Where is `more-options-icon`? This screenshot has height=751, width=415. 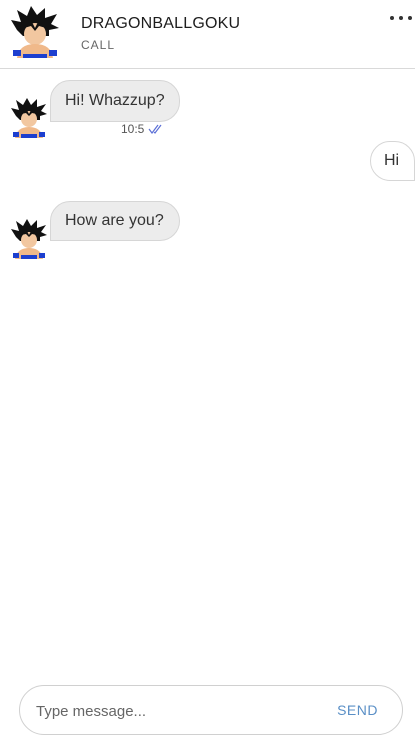
more-options-icon is located at coordinates (401, 18).